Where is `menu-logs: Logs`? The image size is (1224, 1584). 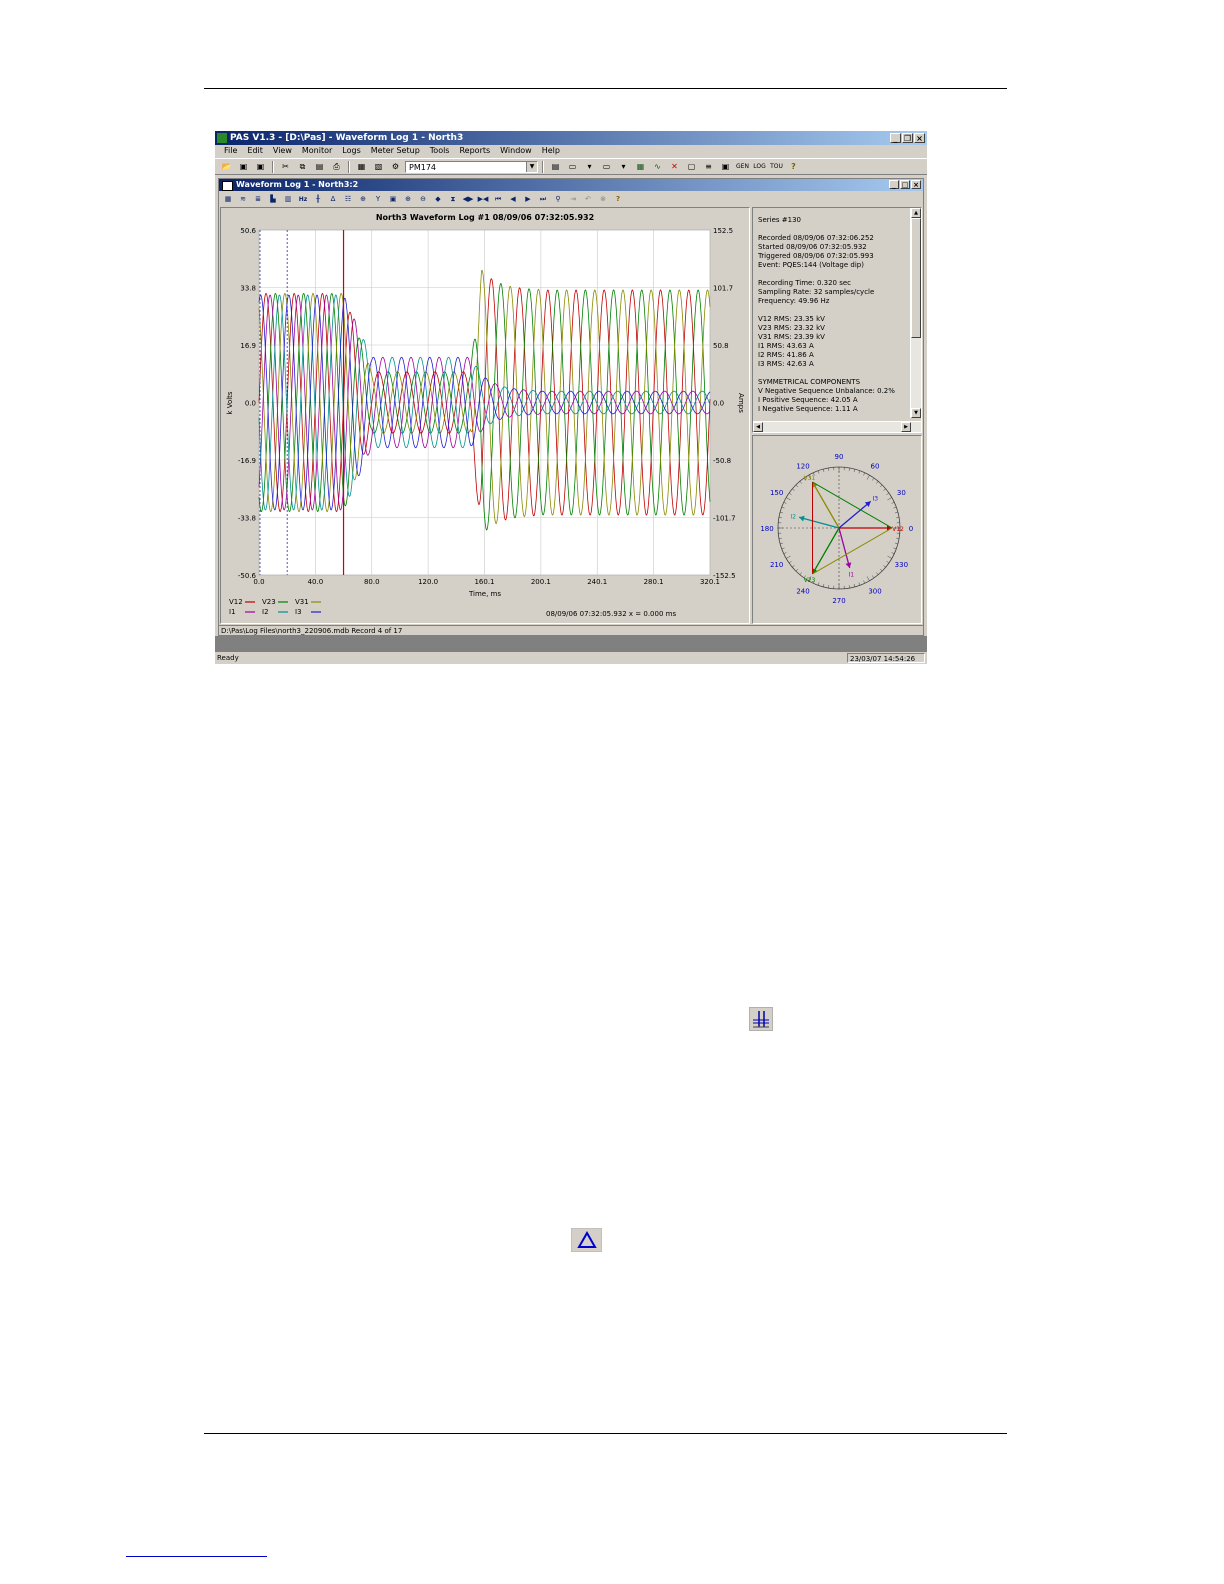
menu-logs: Logs is located at coordinates (351, 151).